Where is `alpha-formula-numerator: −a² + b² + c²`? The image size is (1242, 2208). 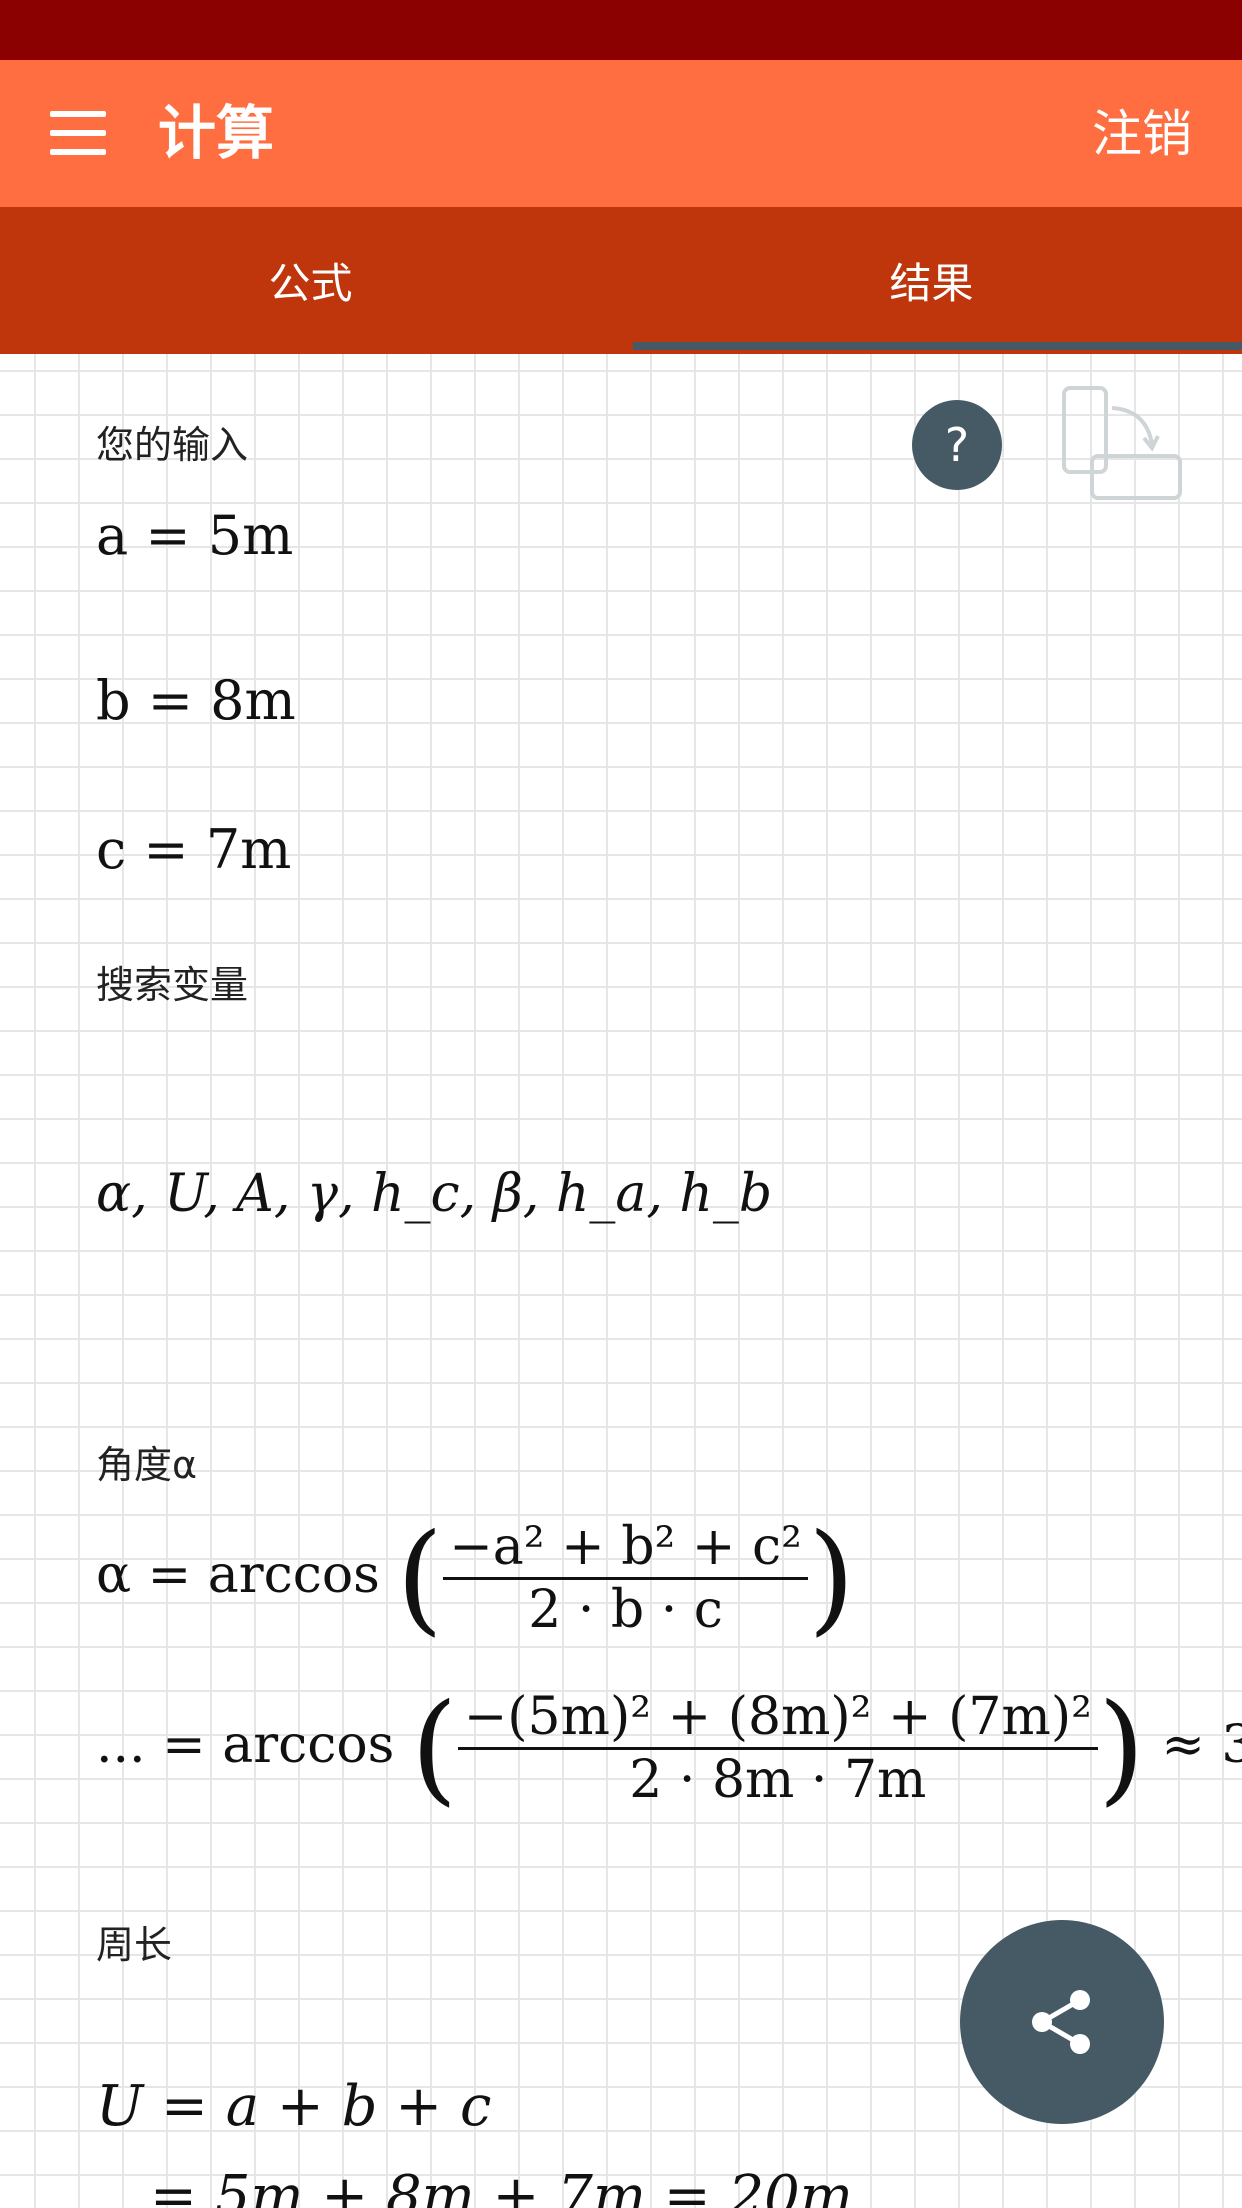
alpha-formula-numerator: −a² + b² + c² is located at coordinates (625, 1548).